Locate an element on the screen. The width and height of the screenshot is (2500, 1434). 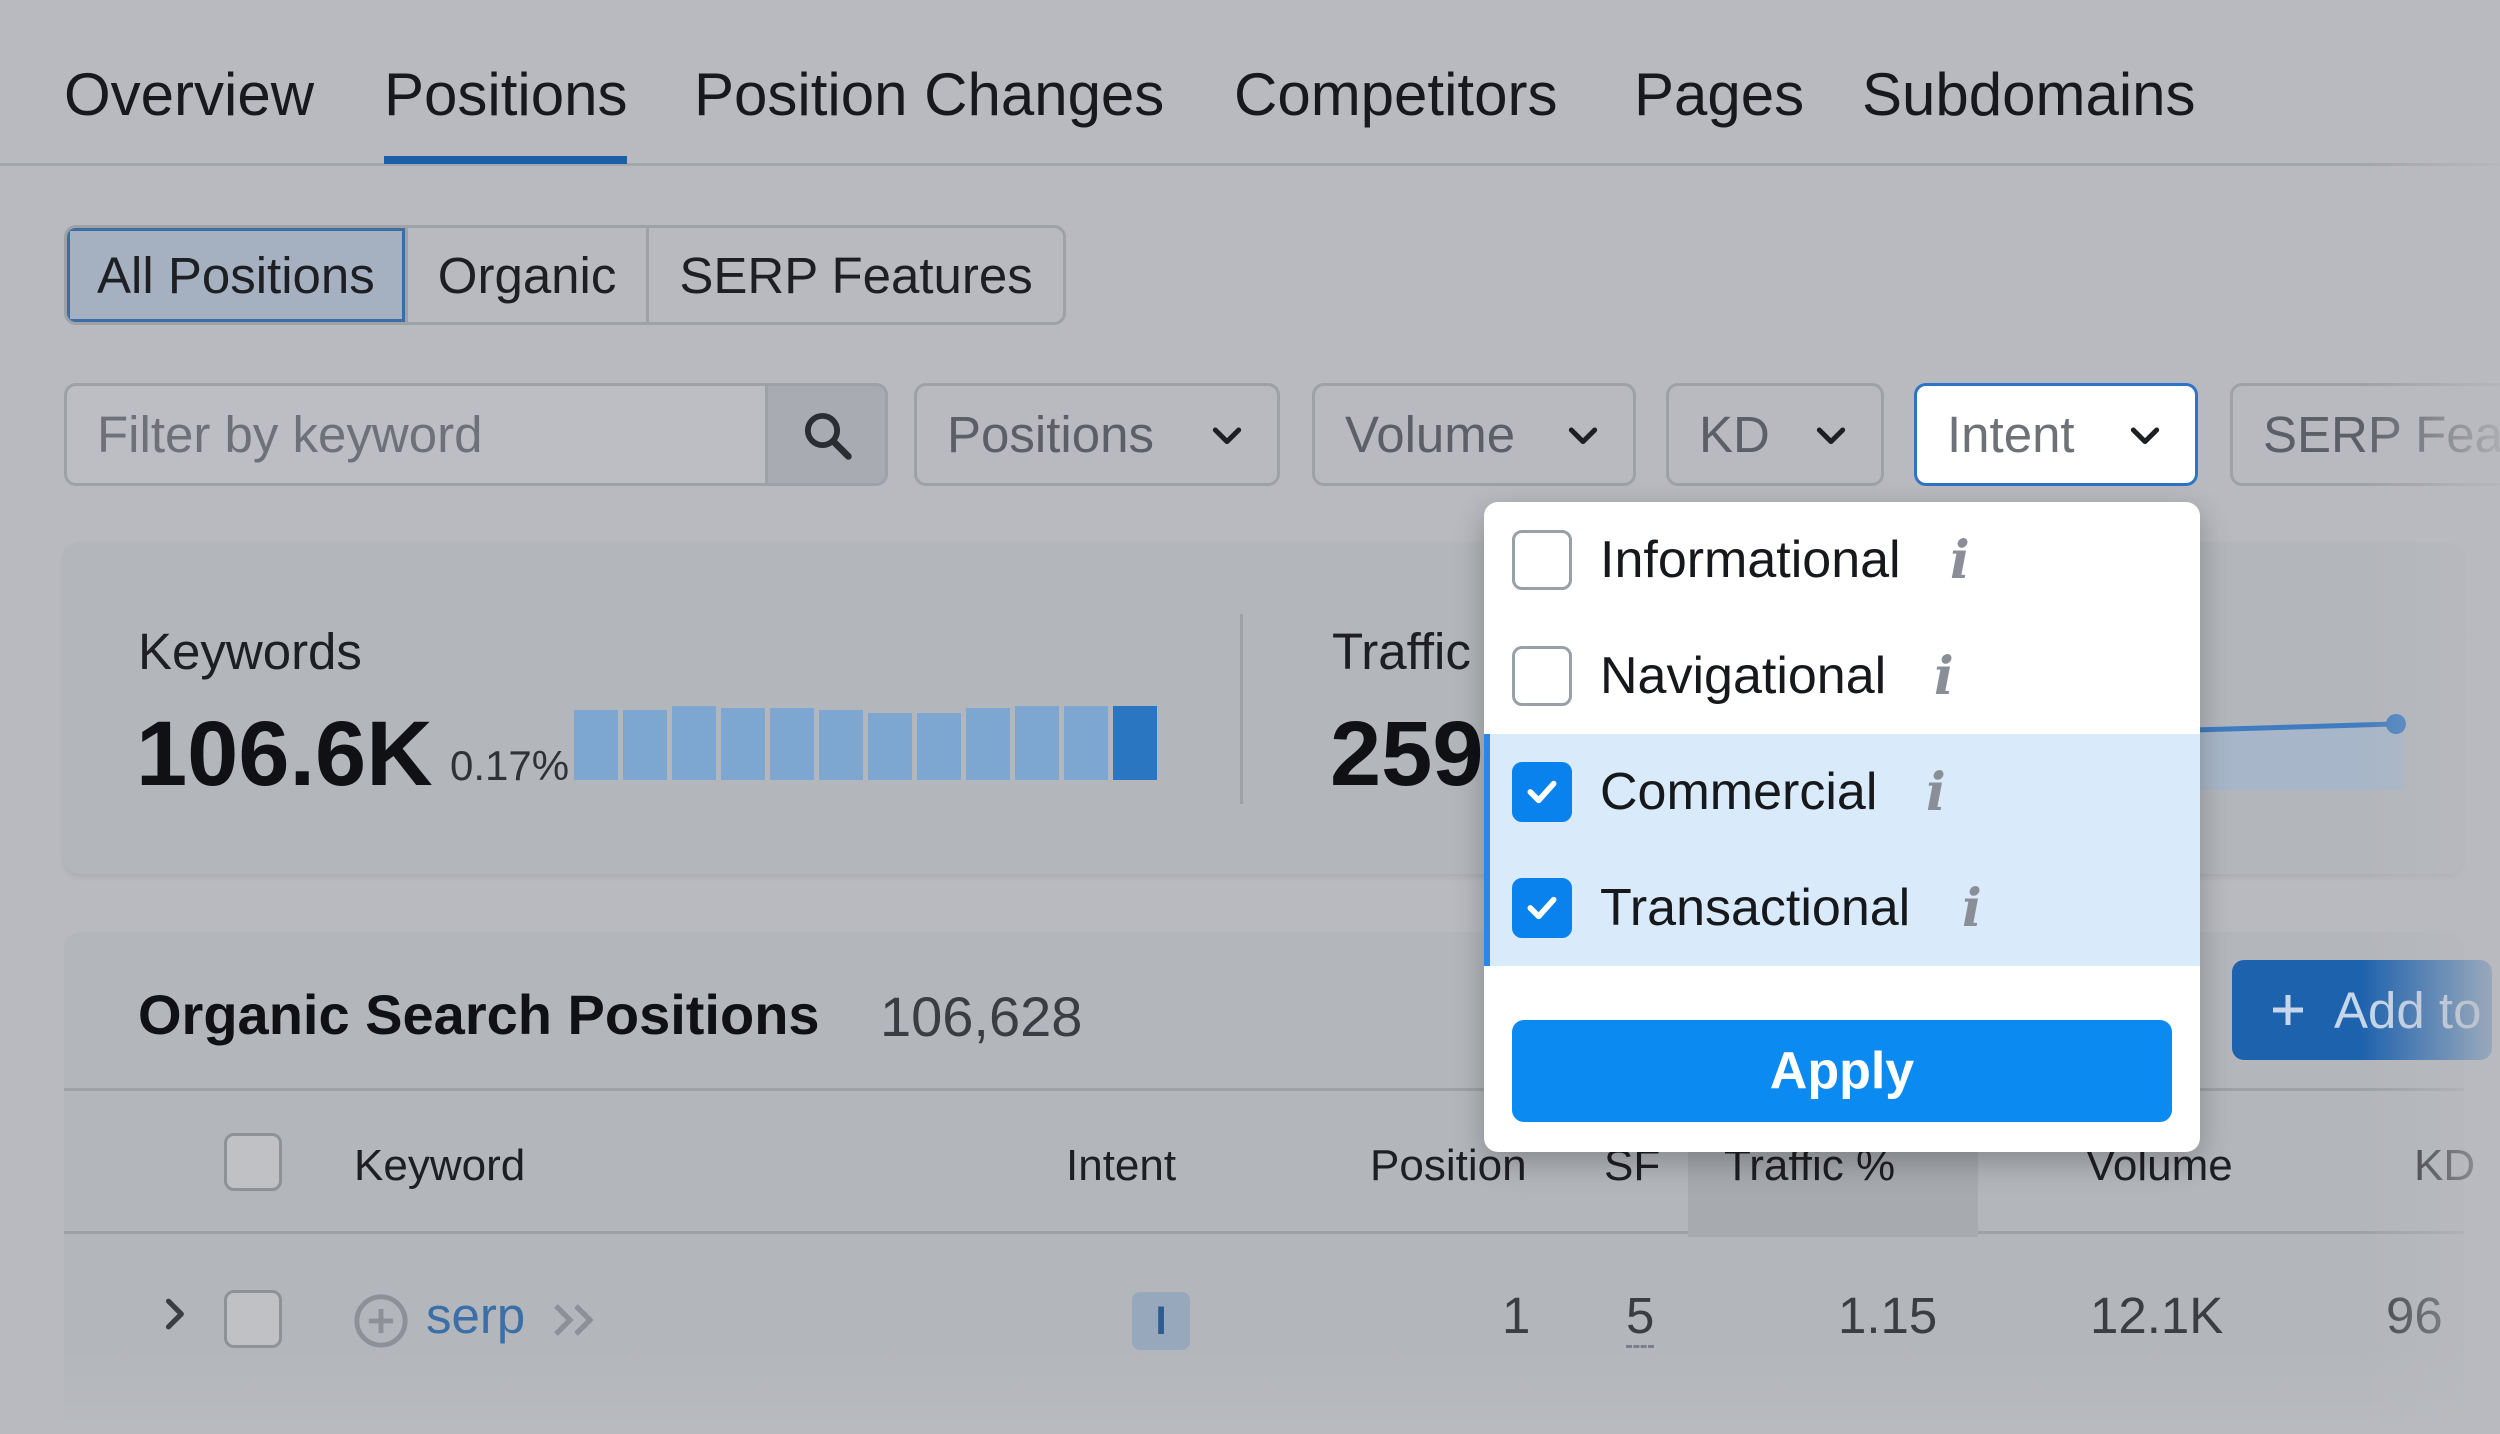
traffic-value: 259 is located at coordinates (1407, 754).